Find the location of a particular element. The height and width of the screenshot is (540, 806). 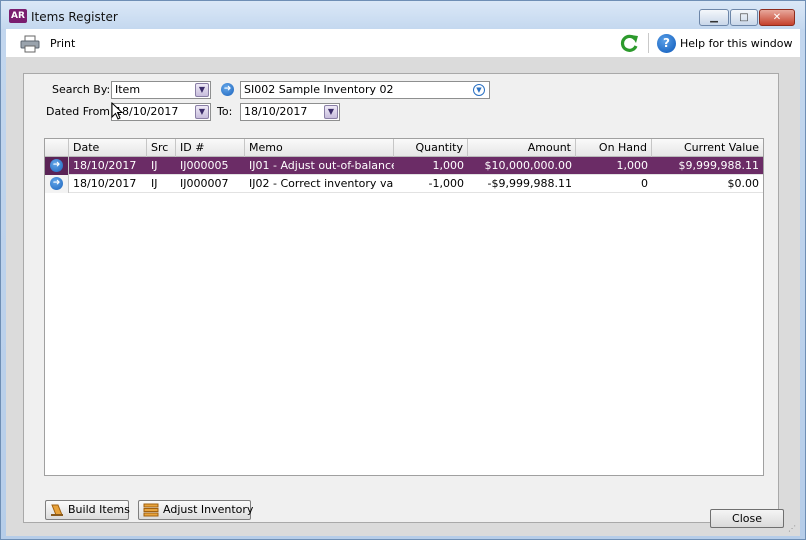

cell-quantity: 1,000 is located at coordinates (448, 165).